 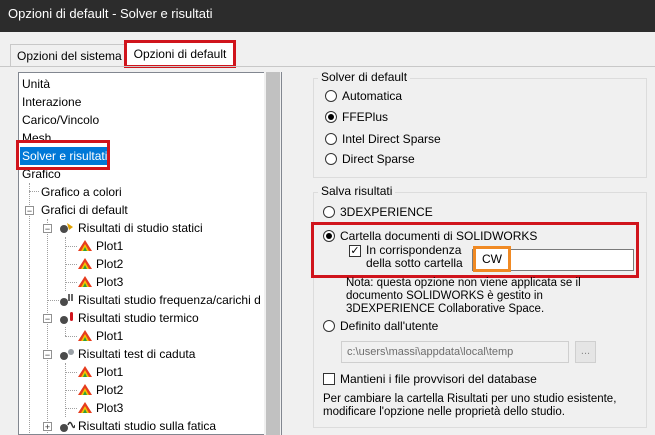 I want to click on radio-user-defined: Definito dall'utente, so click(x=380, y=326).